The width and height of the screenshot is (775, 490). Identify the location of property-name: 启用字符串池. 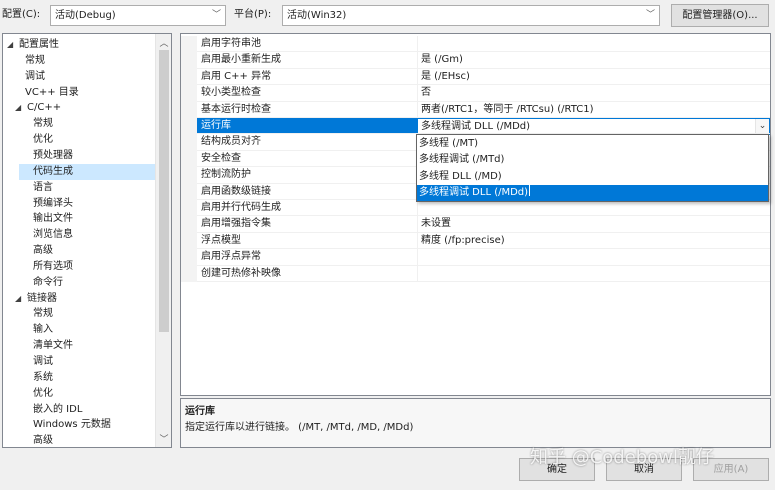
(231, 43).